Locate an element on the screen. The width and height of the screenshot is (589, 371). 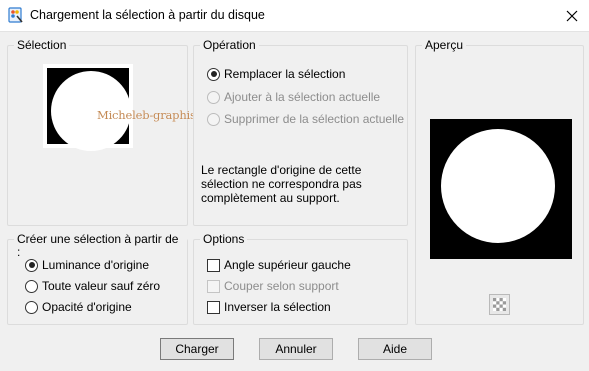
radio-label: Luminance d'origine is located at coordinates (96, 265).